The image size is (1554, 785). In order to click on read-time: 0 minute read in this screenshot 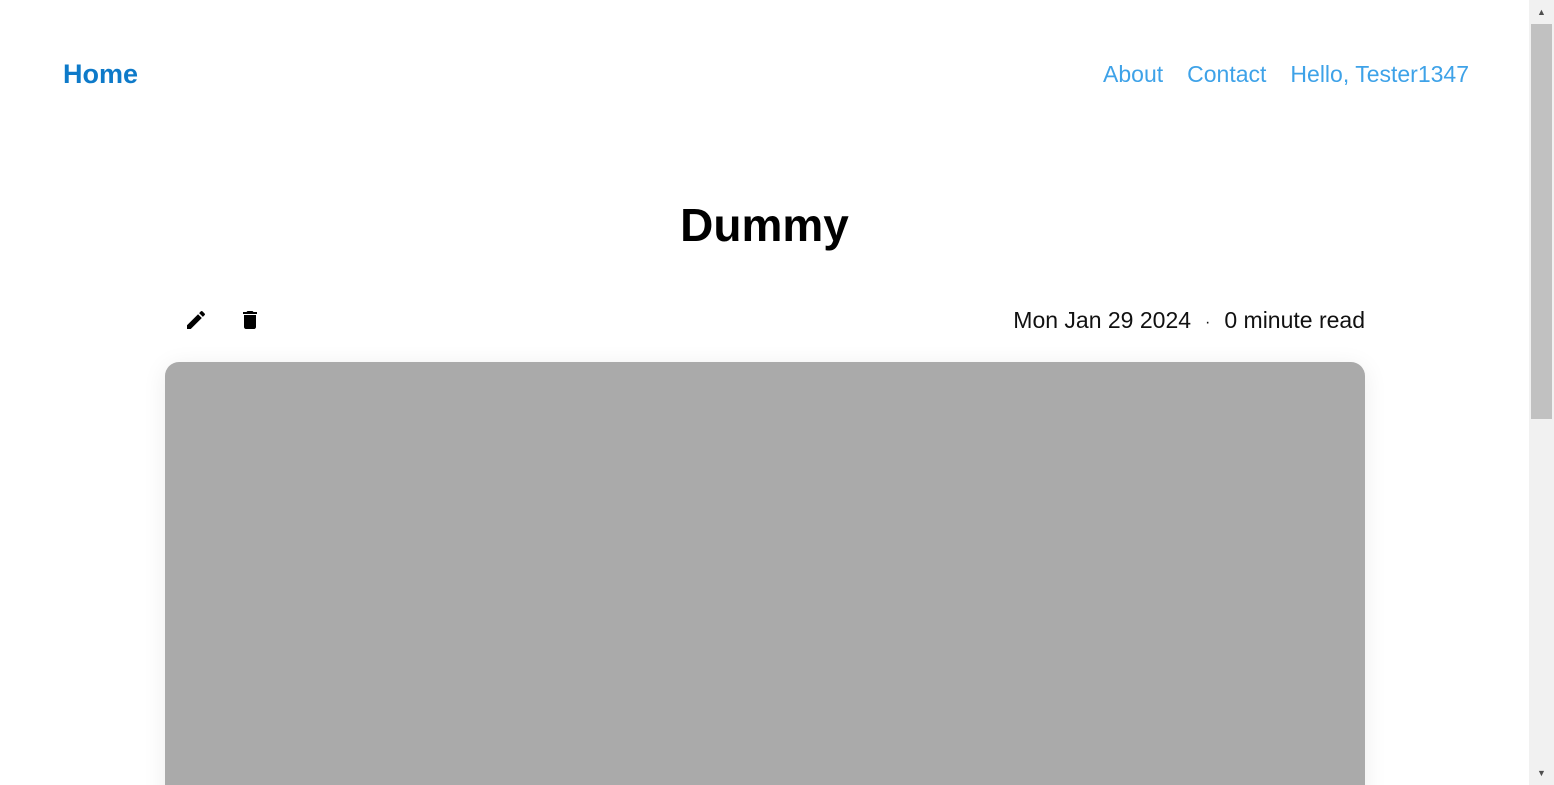, I will do `click(1294, 319)`.